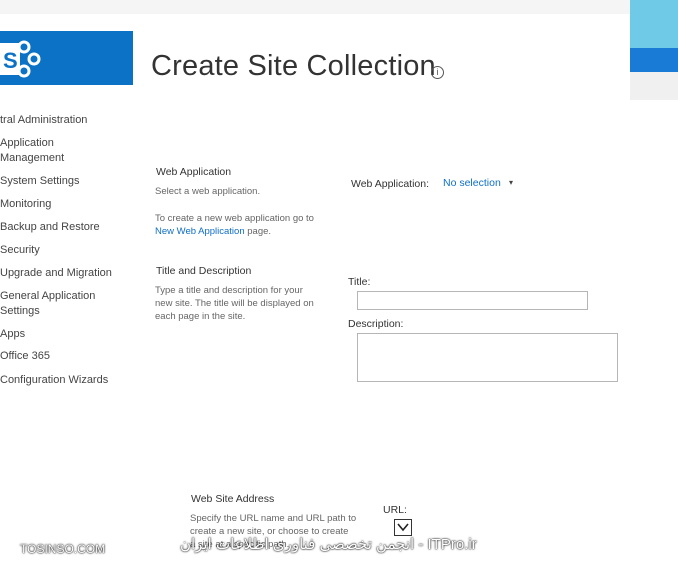  I want to click on web-application-dropdown: No selection, so click(472, 183).